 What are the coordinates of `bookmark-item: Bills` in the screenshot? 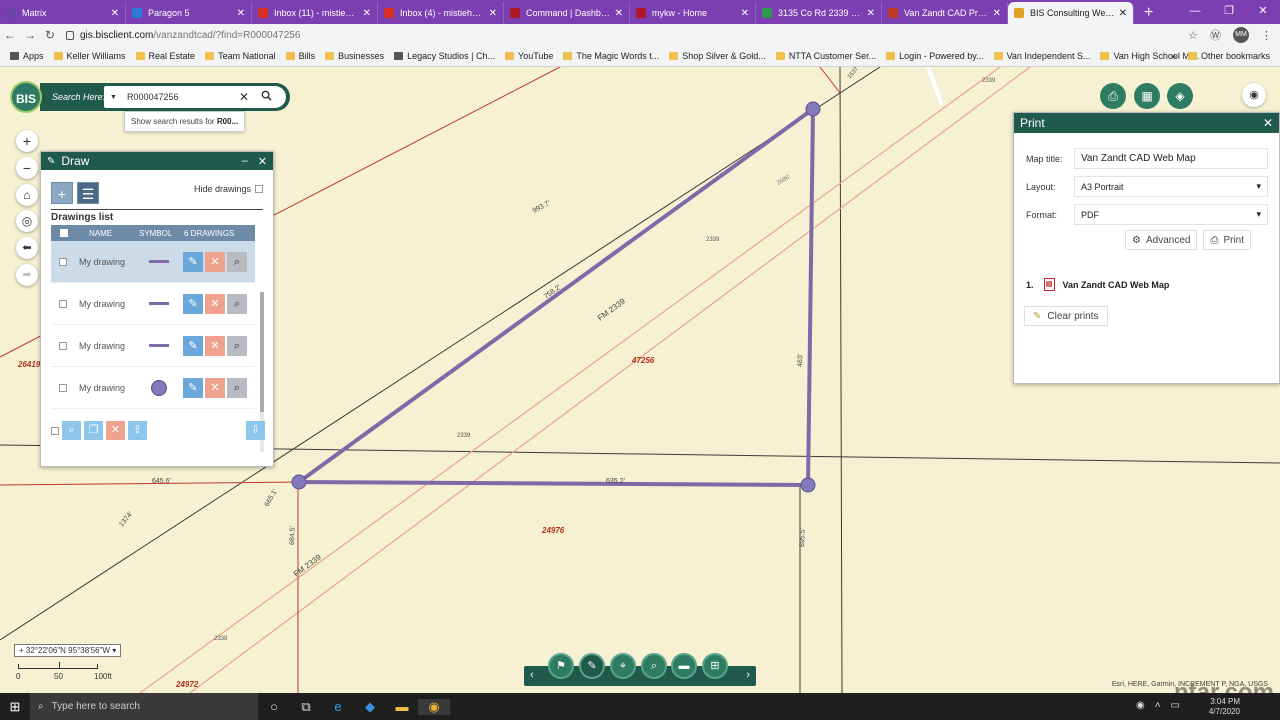 It's located at (300, 56).